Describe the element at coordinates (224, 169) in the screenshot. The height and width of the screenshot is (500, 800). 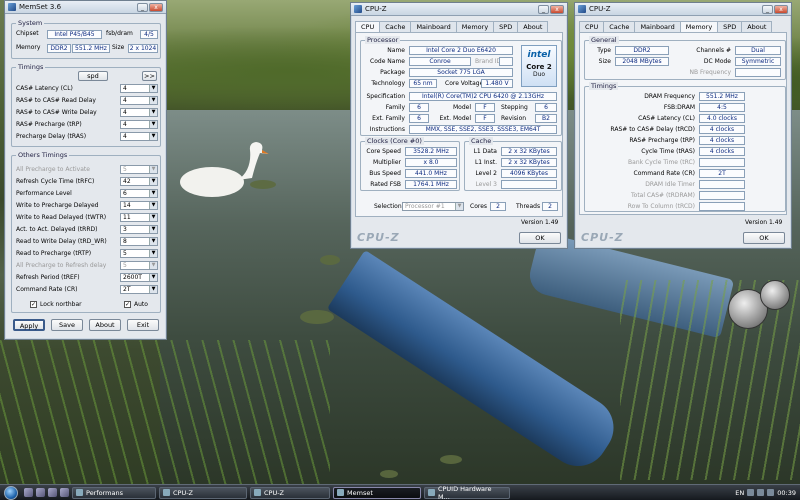
I see `swan-image` at that location.